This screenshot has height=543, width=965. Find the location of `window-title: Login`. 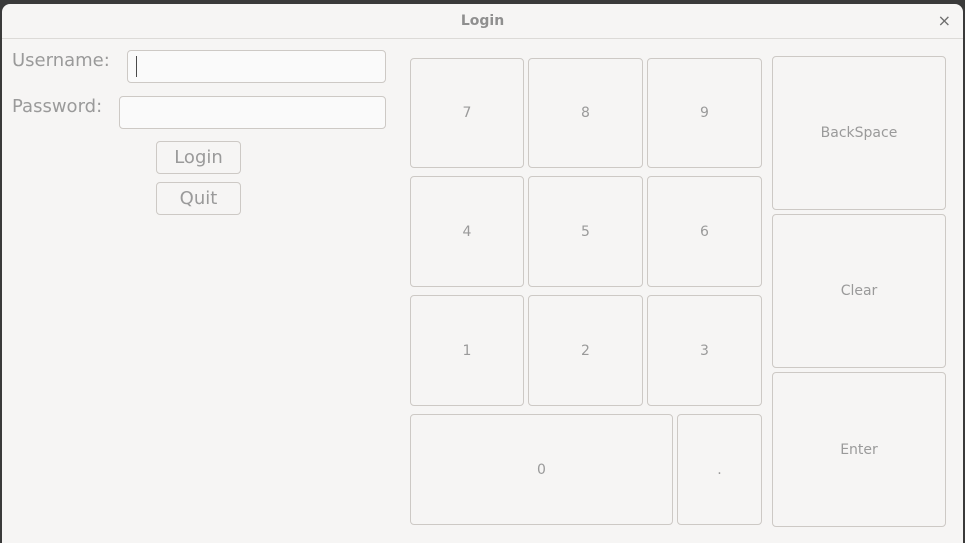

window-title: Login is located at coordinates (482, 21).